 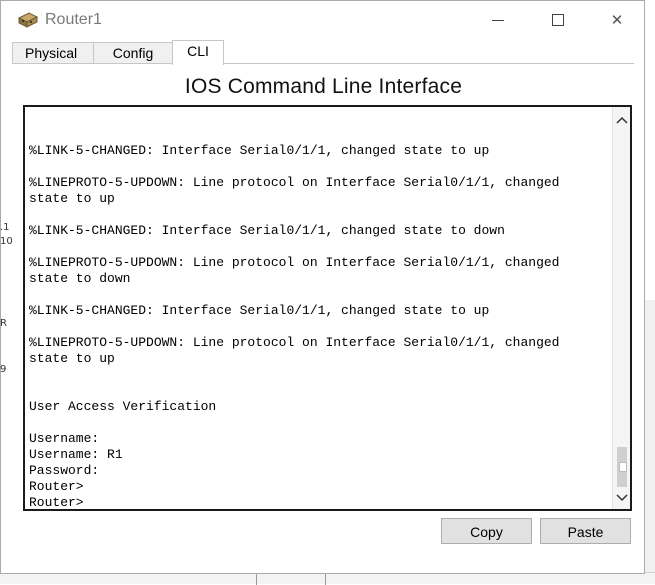 I want to click on tab-divider, so click(x=323, y=63).